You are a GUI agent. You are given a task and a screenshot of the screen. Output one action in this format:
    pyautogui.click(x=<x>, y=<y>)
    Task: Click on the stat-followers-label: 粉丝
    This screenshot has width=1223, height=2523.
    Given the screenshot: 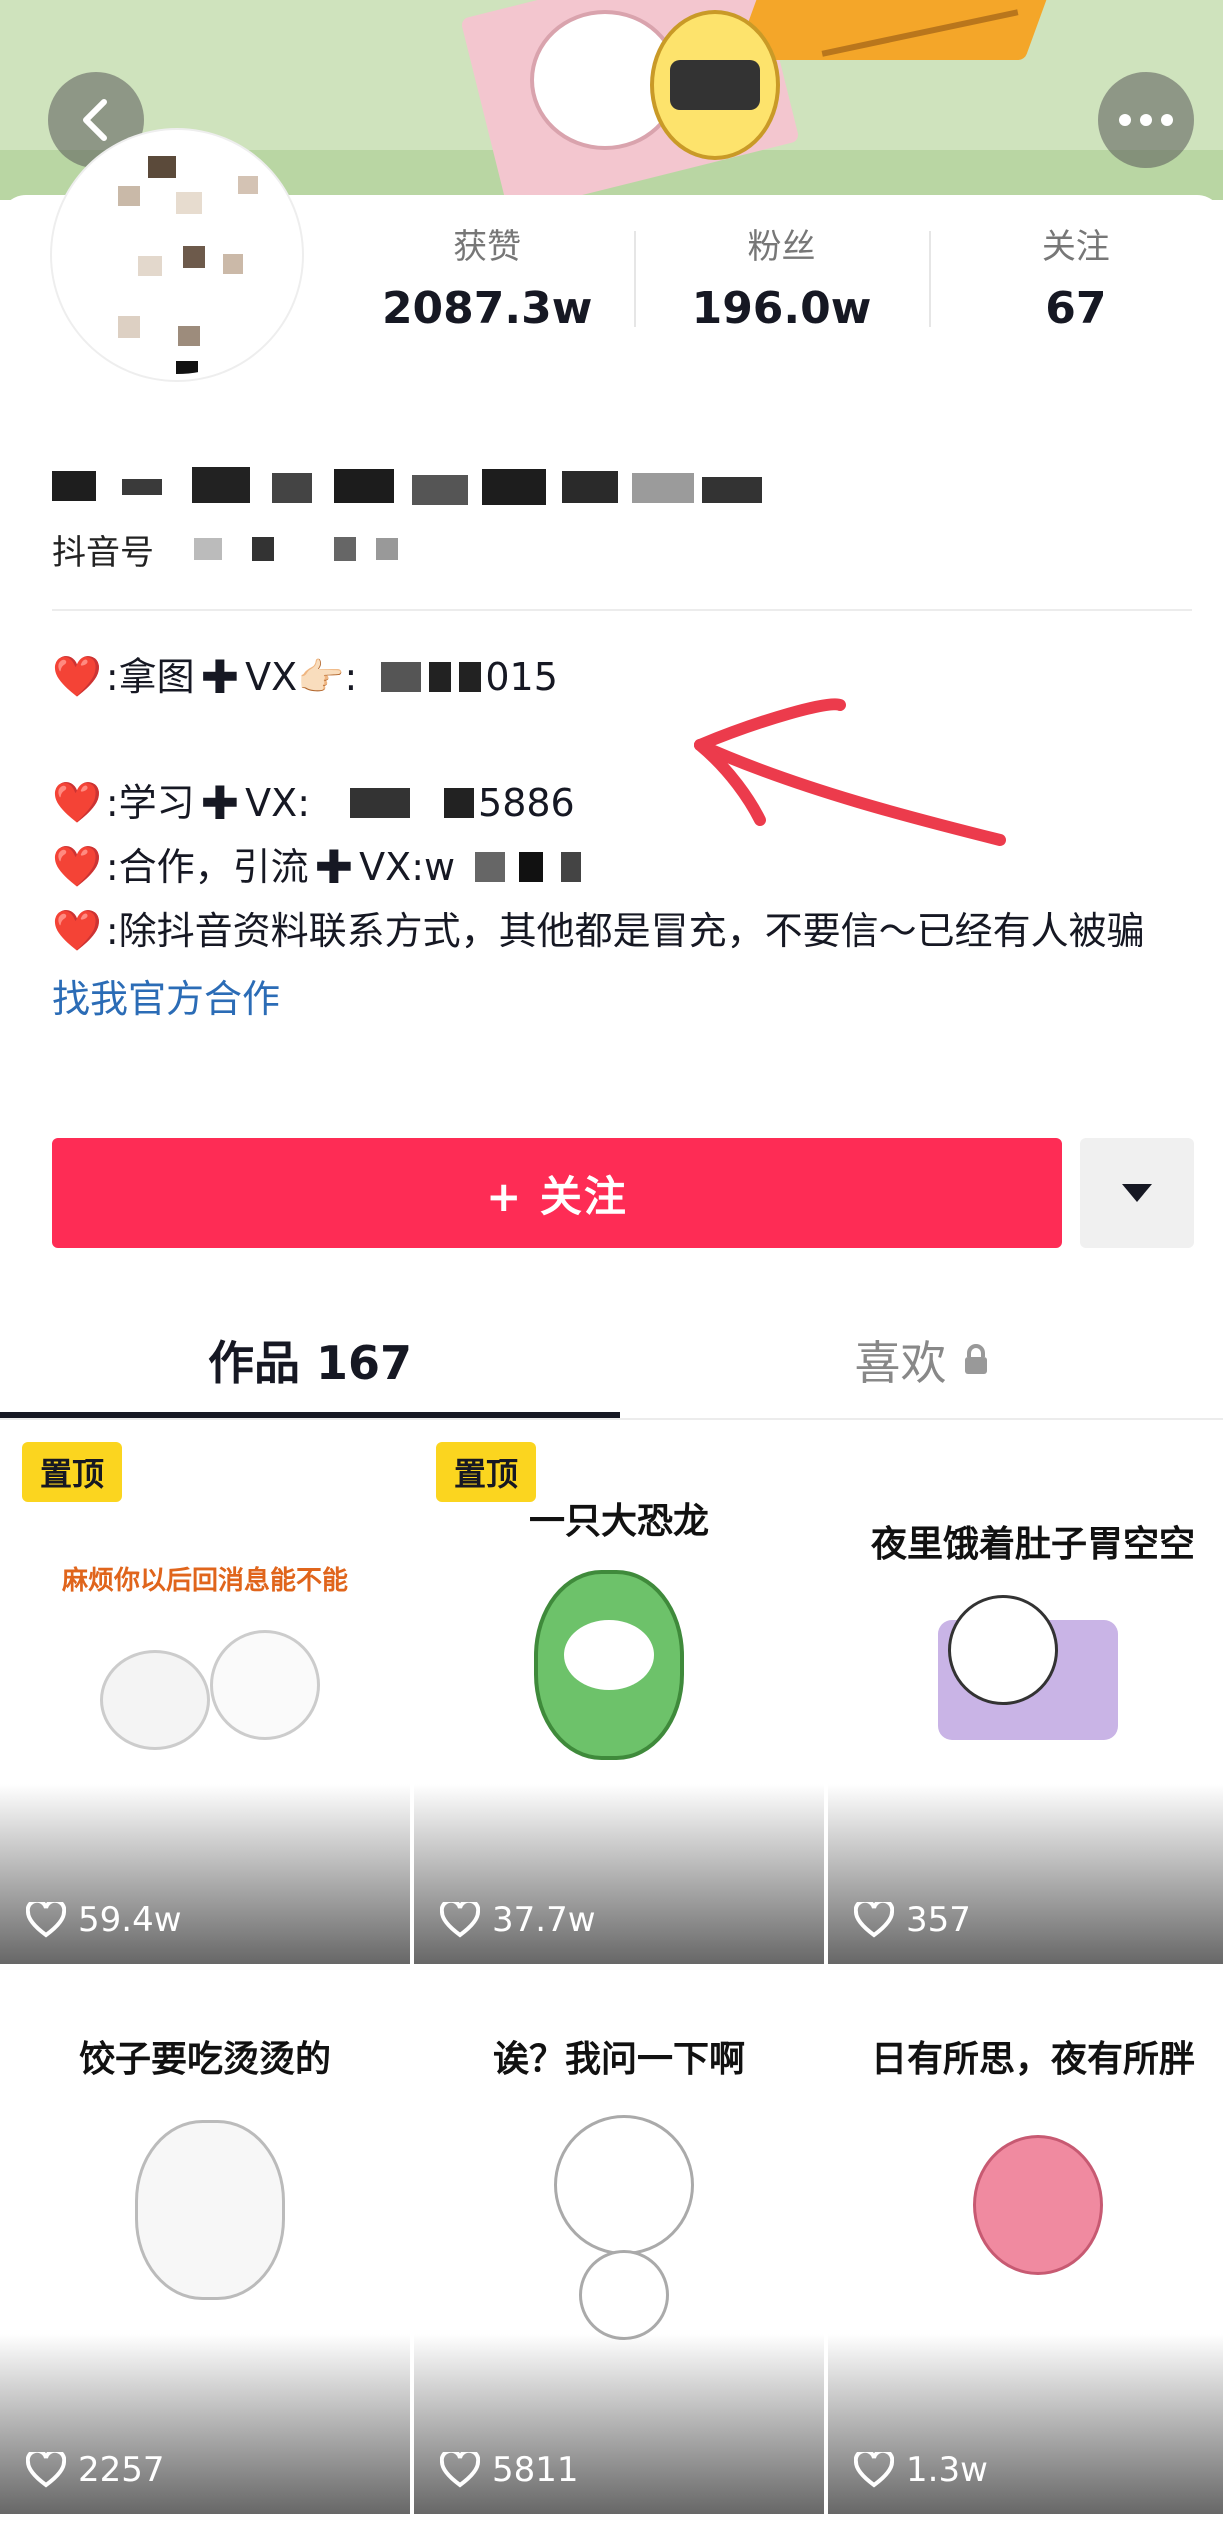 What is the action you would take?
    pyautogui.click(x=781, y=247)
    